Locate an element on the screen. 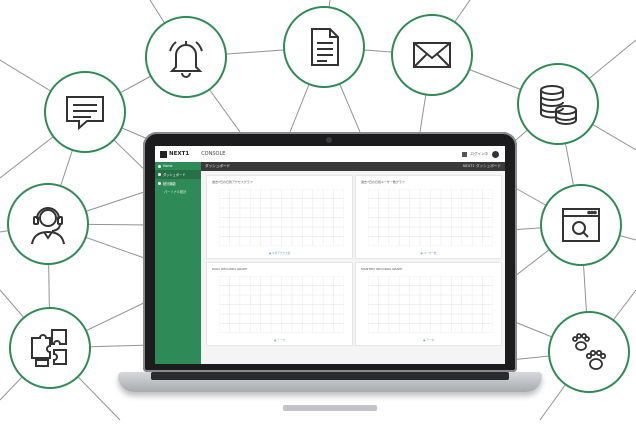  support-agent-icon is located at coordinates (48, 226).